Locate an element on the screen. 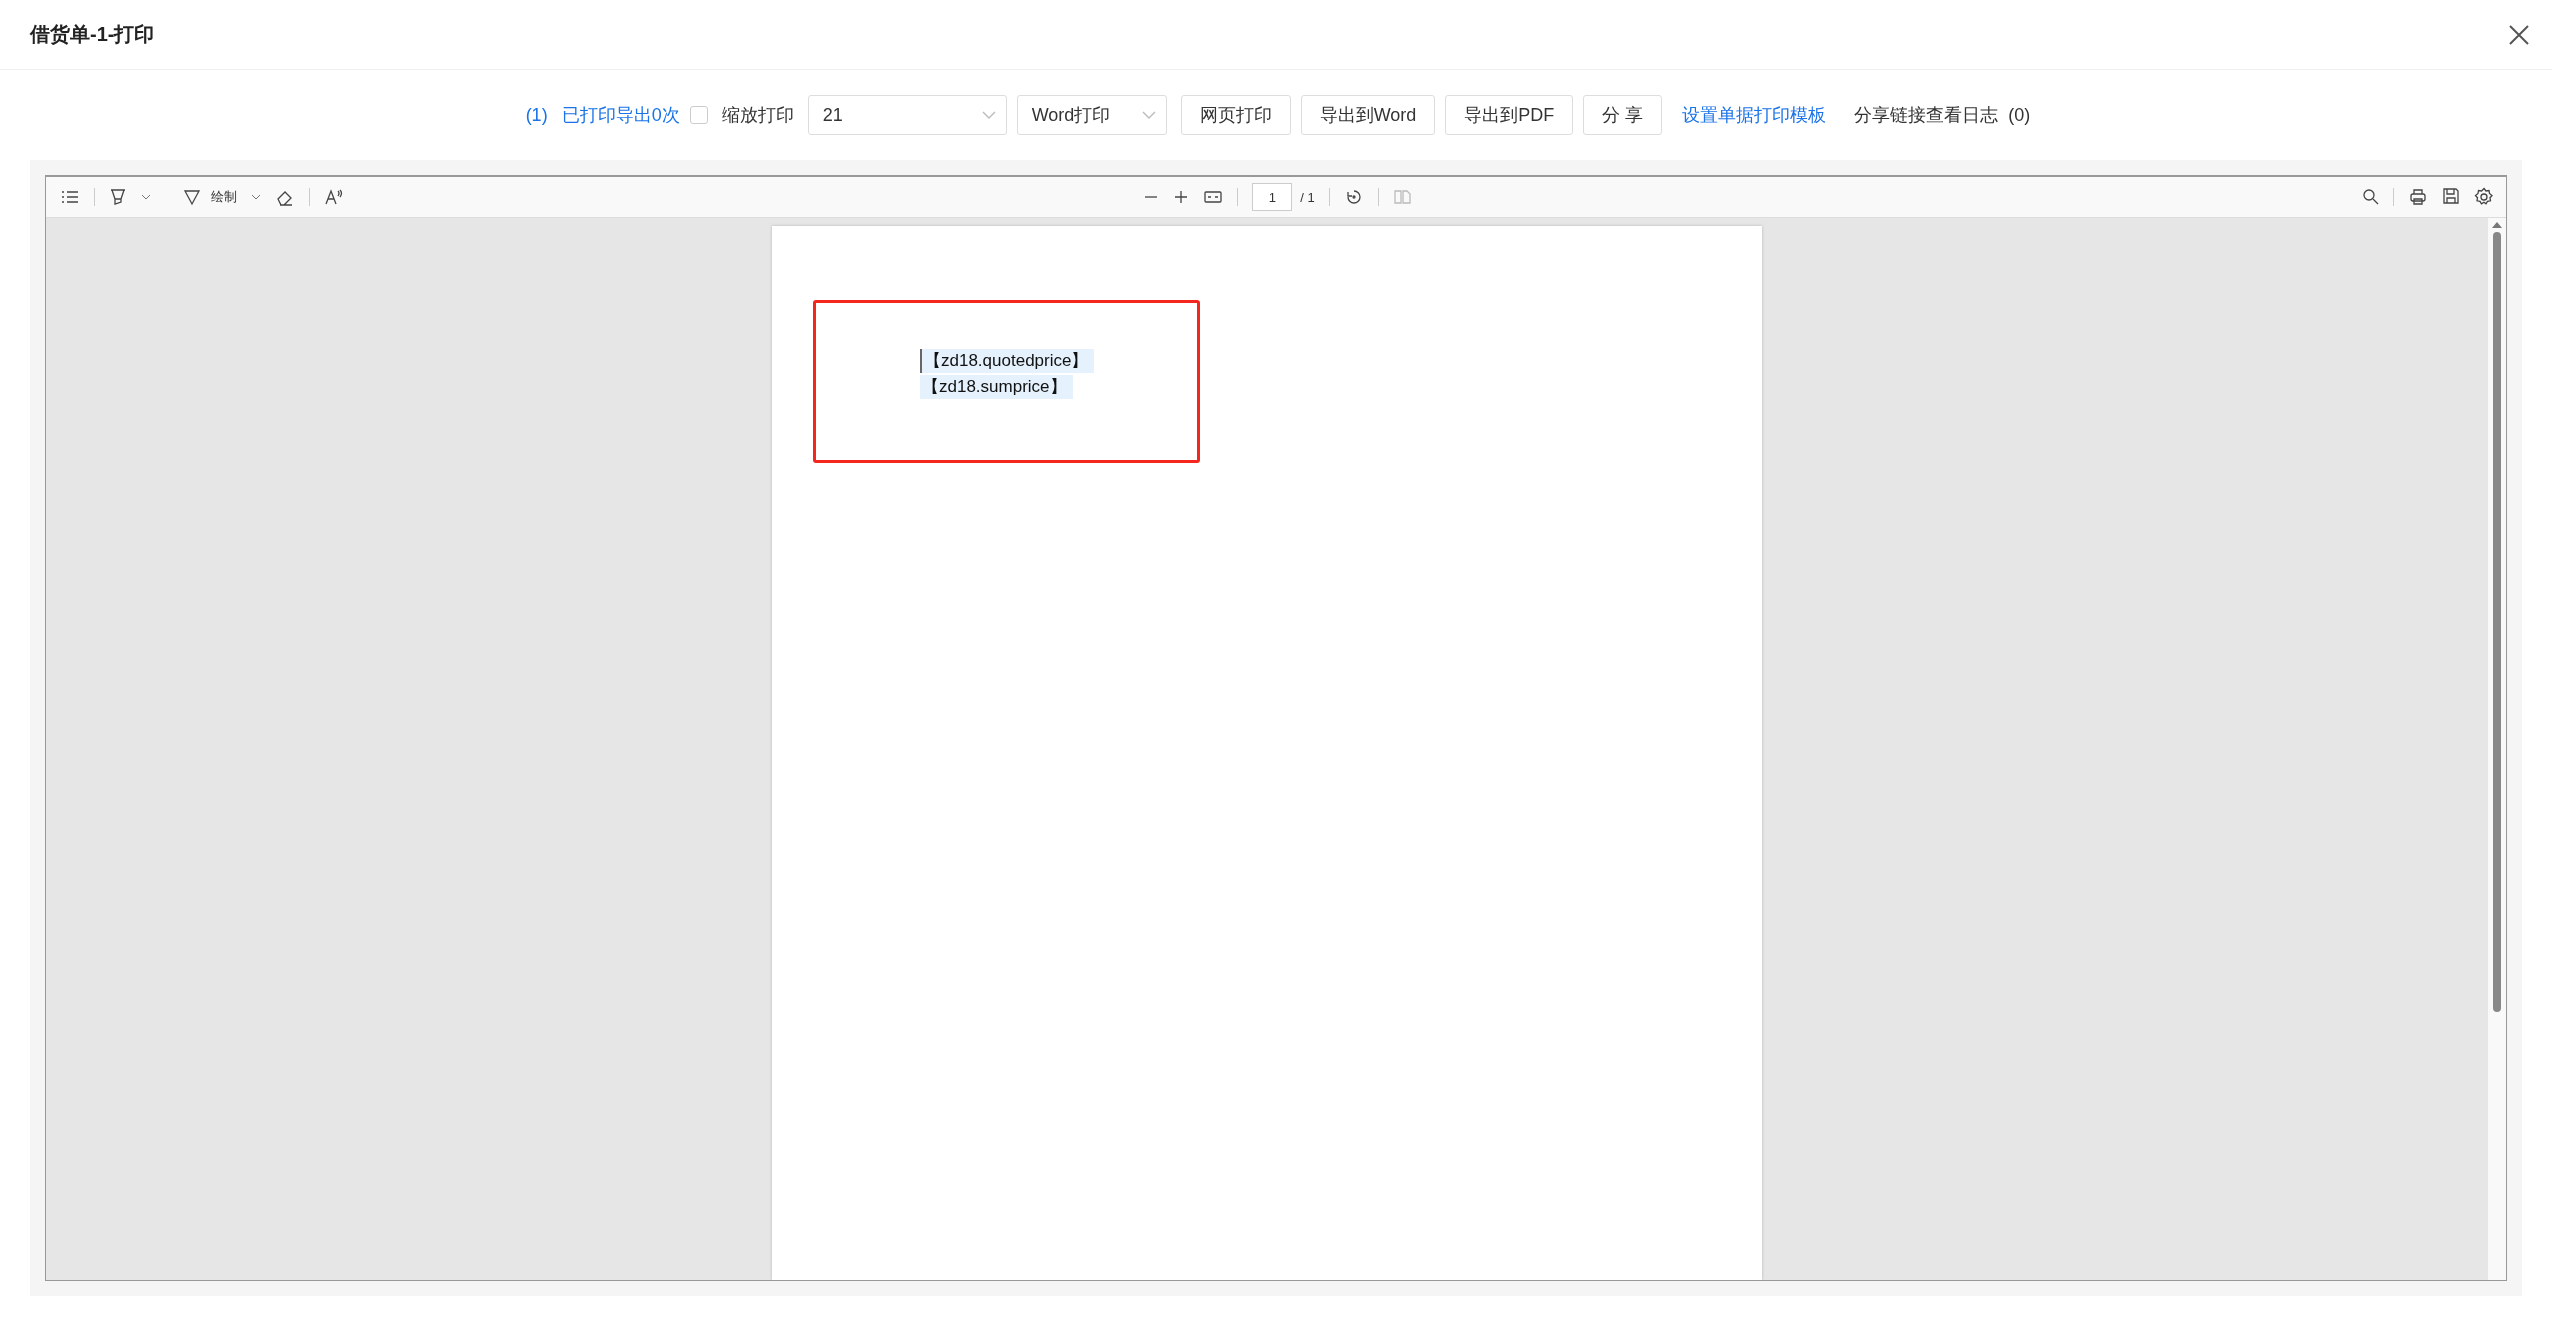 The width and height of the screenshot is (2552, 1326). toolbar-button: 网页打印 is located at coordinates (1235, 115).